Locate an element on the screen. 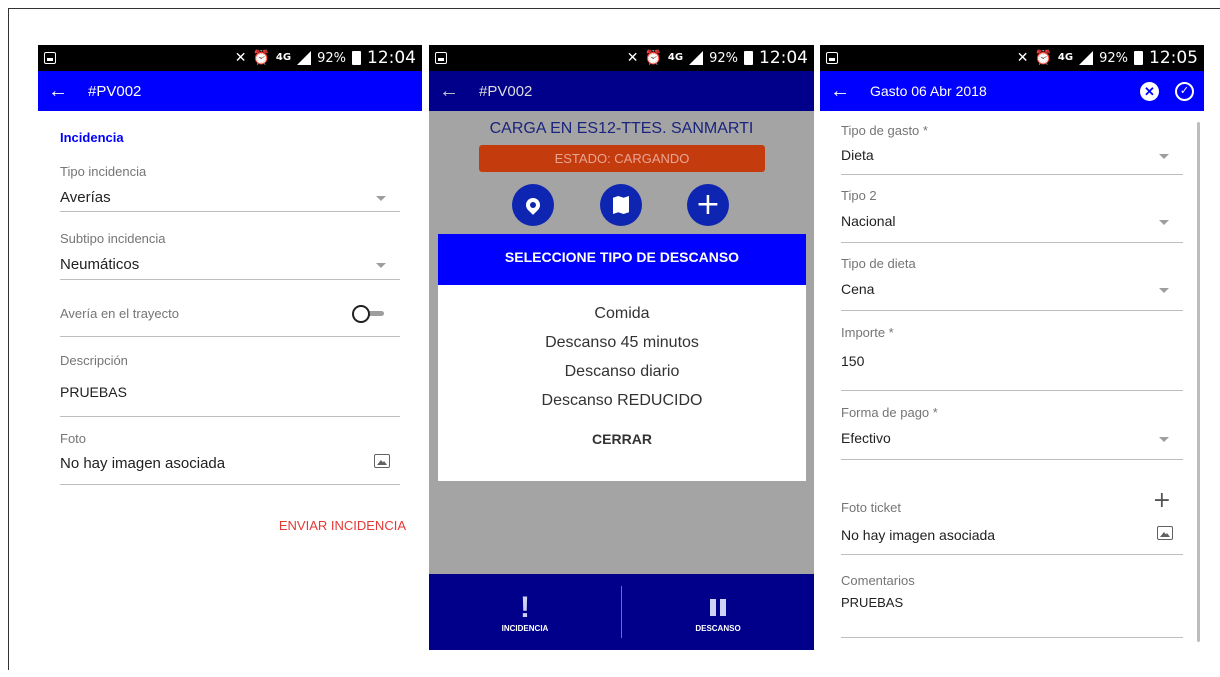 This screenshot has height=677, width=1220. field-label: Descripción is located at coordinates (94, 360).